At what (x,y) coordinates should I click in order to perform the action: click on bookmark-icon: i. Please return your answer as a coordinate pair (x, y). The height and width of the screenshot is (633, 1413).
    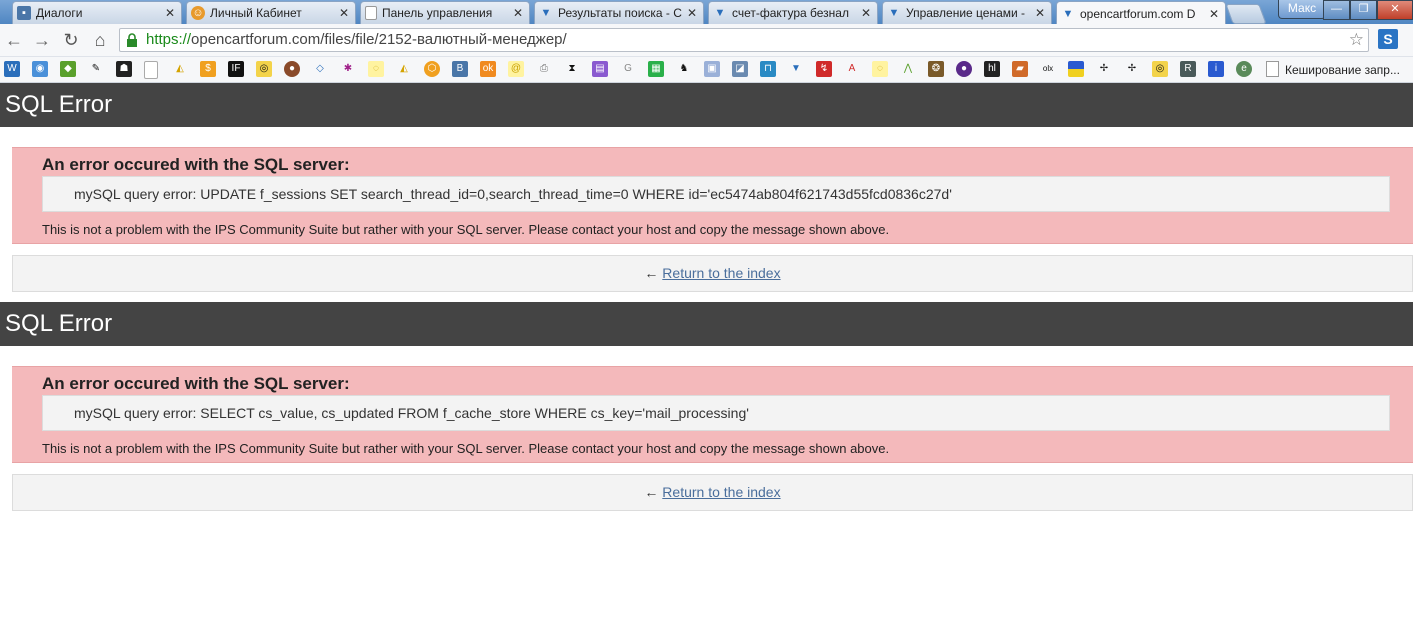
    Looking at the image, I should click on (1216, 69).